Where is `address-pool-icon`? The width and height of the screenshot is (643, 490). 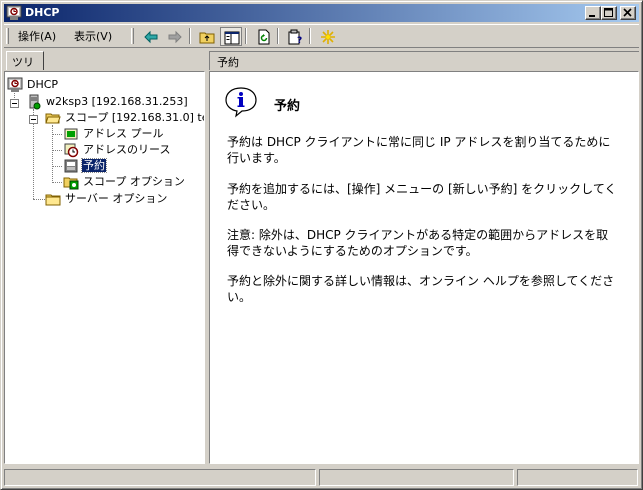 address-pool-icon is located at coordinates (71, 134).